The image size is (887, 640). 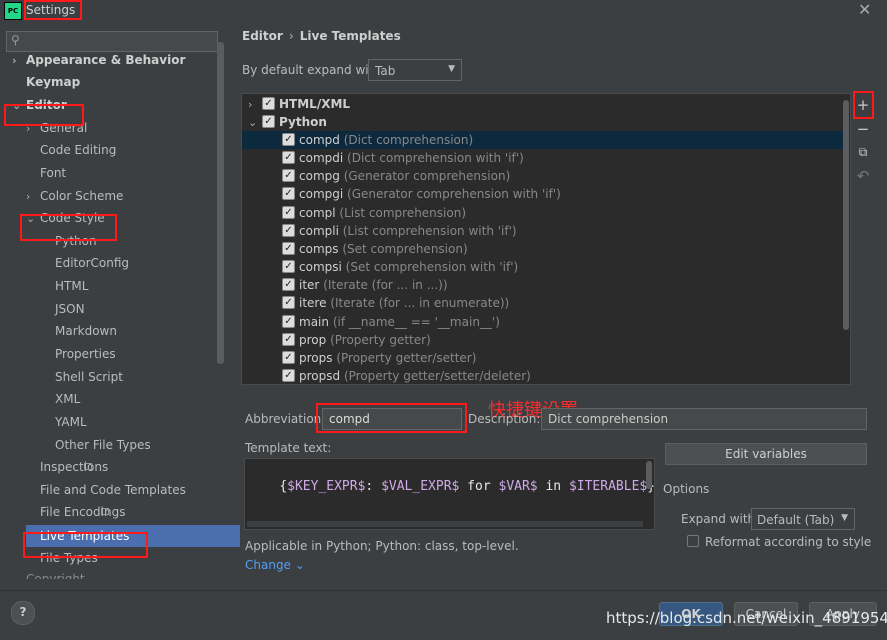 I want to click on sidebar-item-label: File Types, so click(x=69, y=558).